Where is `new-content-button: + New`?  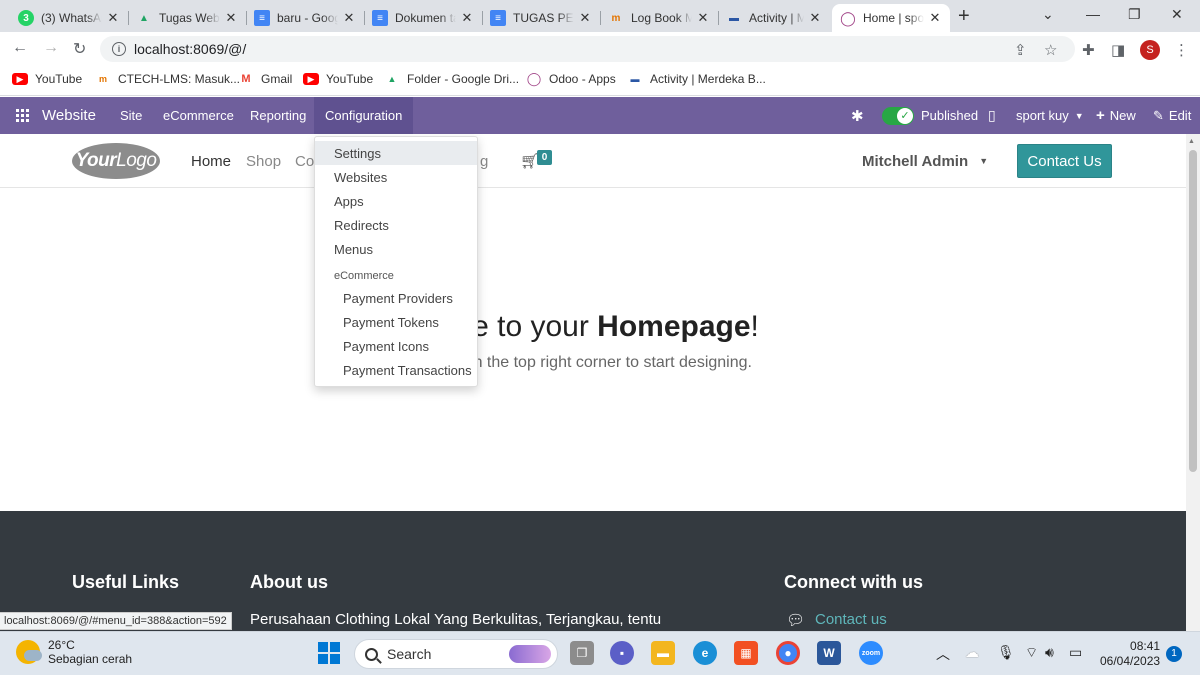
new-content-button: + New is located at coordinates (1116, 115).